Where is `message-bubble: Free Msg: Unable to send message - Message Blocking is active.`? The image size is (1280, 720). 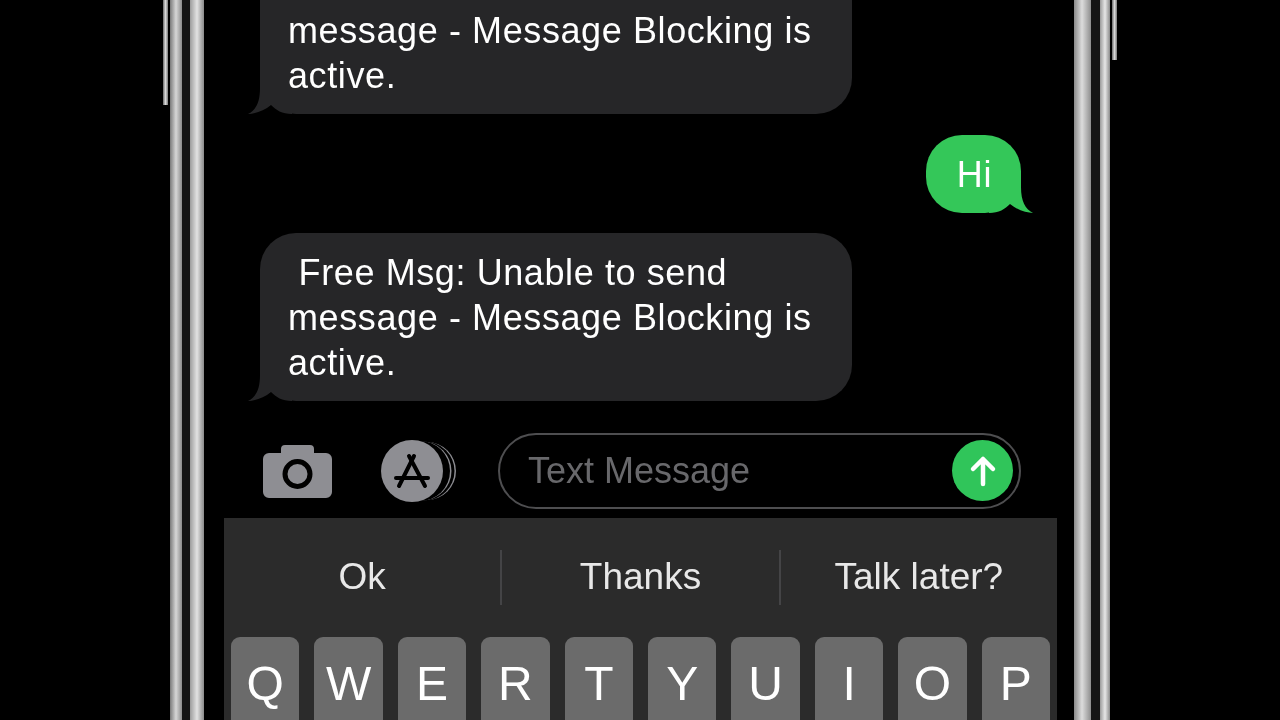 message-bubble: Free Msg: Unable to send message - Message Blocking is active. is located at coordinates (550, 317).